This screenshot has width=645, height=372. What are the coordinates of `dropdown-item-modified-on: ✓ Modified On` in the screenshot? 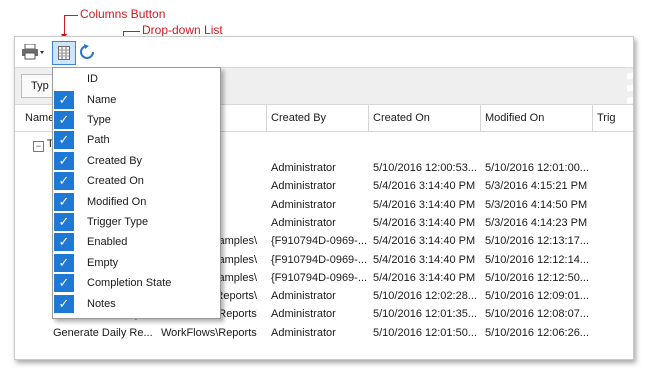 It's located at (136, 201).